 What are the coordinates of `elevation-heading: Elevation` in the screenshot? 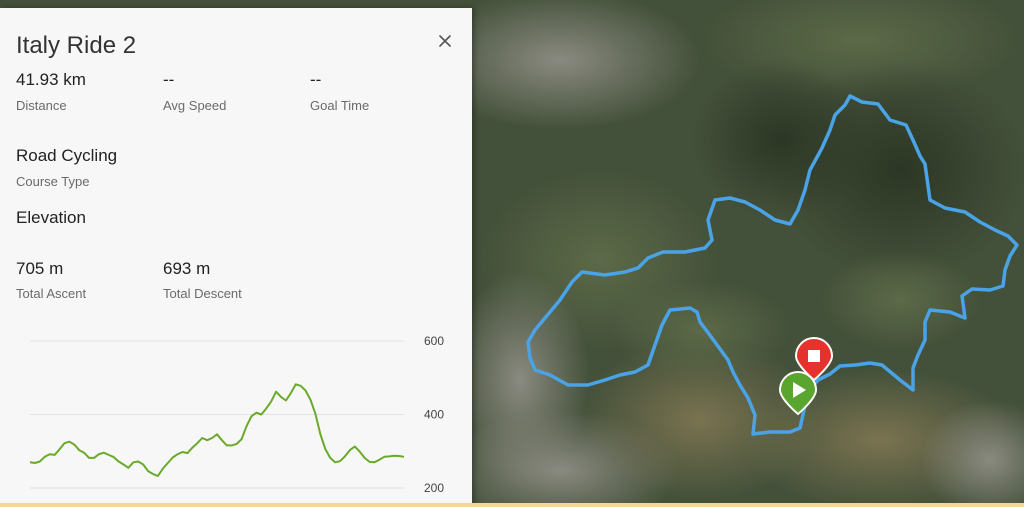 It's located at (51, 217).